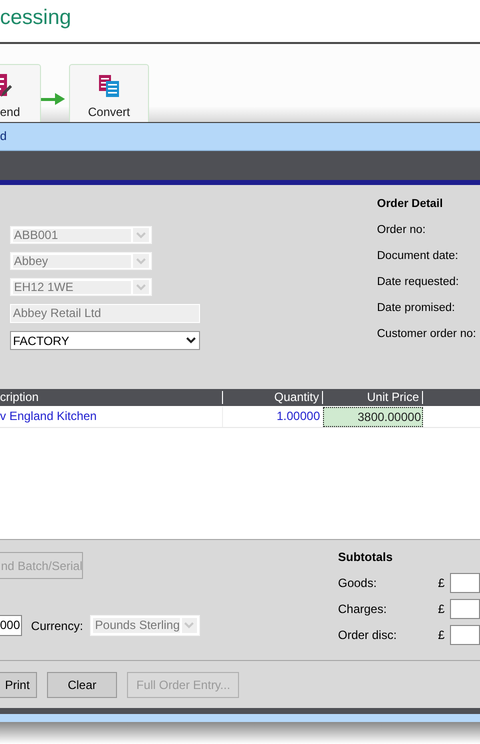 Image resolution: width=480 pixels, height=744 pixels. Describe the element at coordinates (373, 397) in the screenshot. I see `column-header: Unit Price` at that location.